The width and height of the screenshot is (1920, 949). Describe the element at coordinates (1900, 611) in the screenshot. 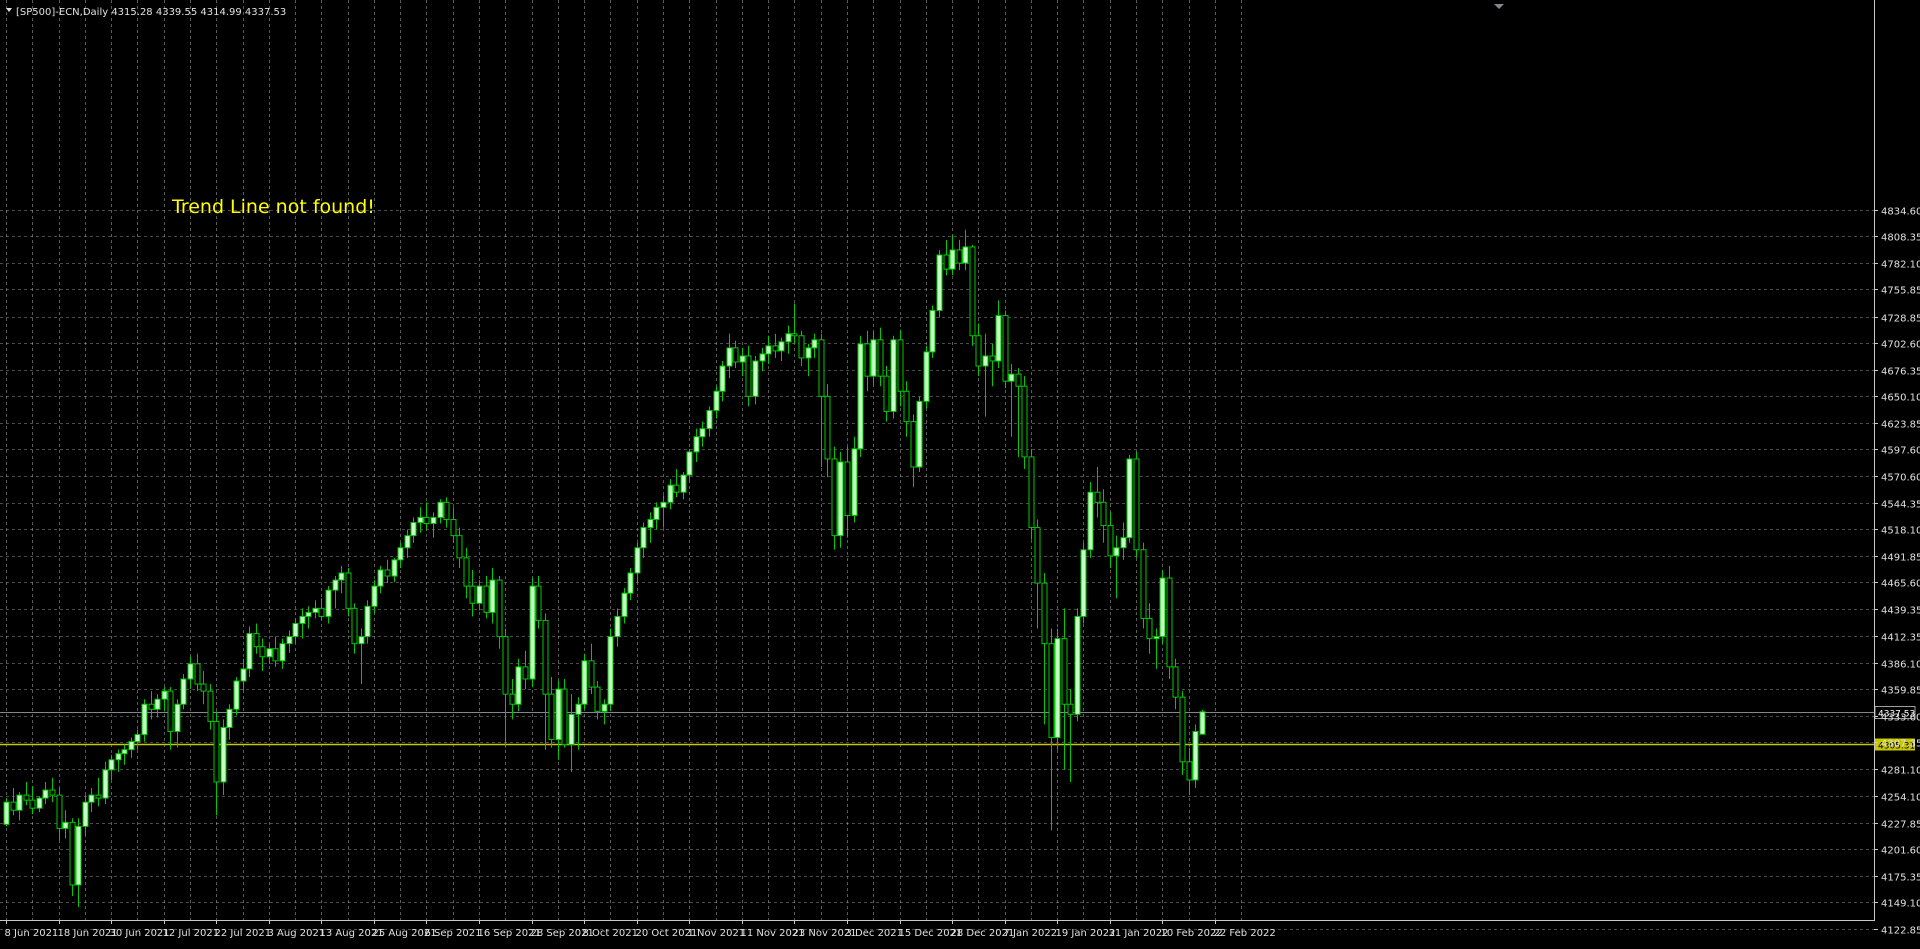

I see `price-label: 4439.35` at that location.